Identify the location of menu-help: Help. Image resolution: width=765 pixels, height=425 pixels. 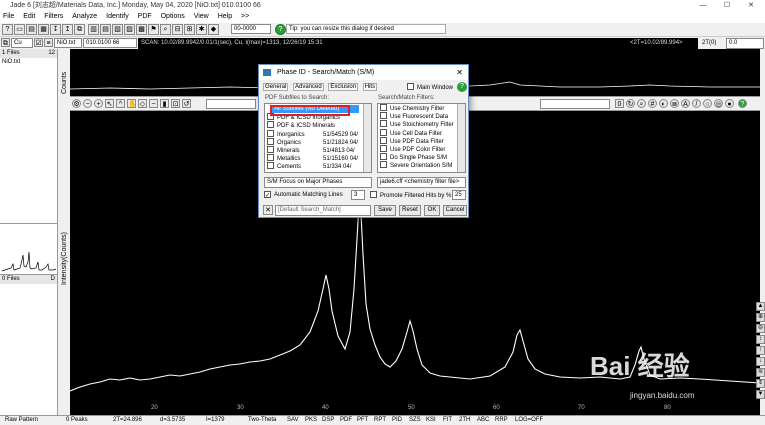
(225, 16).